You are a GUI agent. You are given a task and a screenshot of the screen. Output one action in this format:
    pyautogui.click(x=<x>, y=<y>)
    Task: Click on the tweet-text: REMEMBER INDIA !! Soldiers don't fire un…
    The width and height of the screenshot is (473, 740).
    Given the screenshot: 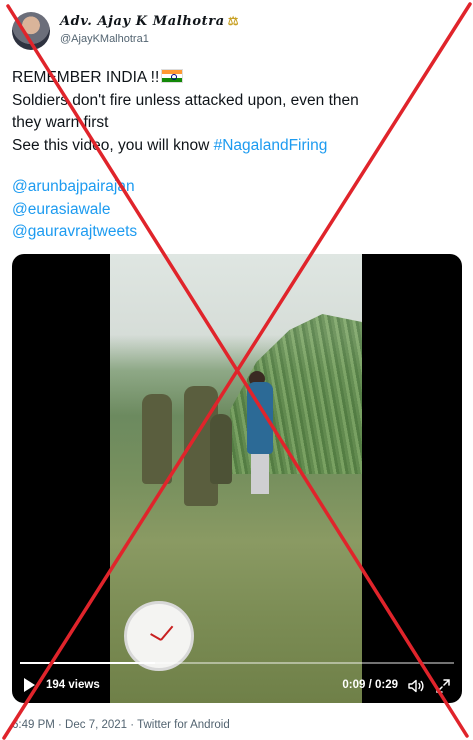 What is the action you would take?
    pyautogui.click(x=237, y=112)
    